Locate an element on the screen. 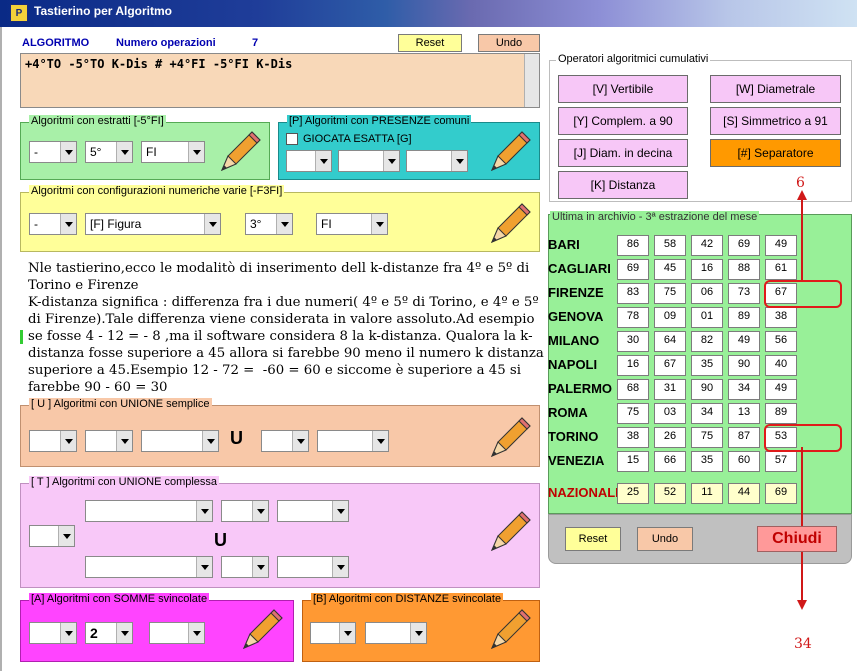  city-bari: BARI is located at coordinates (564, 244).